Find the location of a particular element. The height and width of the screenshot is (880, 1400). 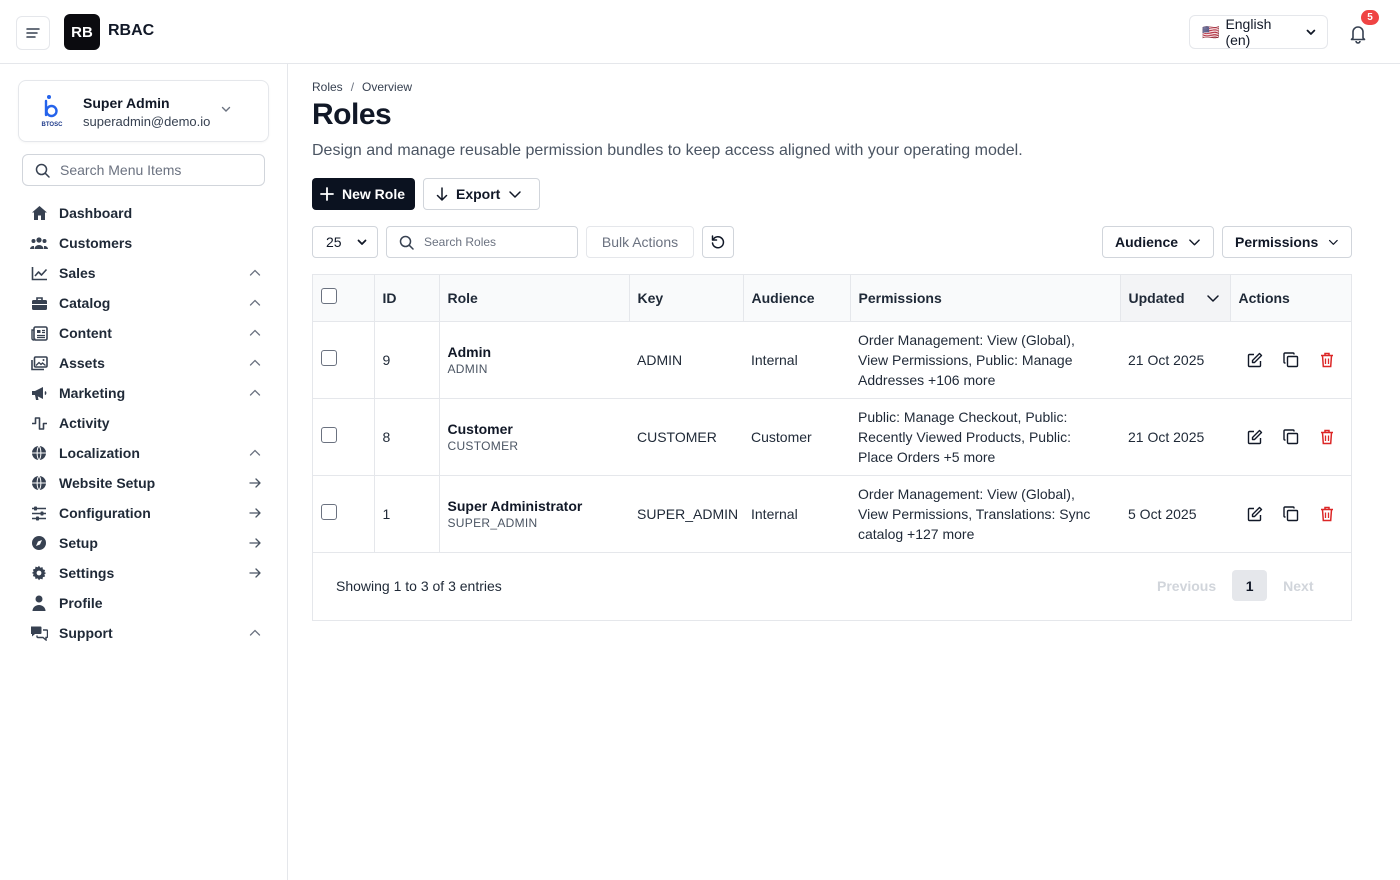

sidebar-item-support: Support is located at coordinates (147, 633).